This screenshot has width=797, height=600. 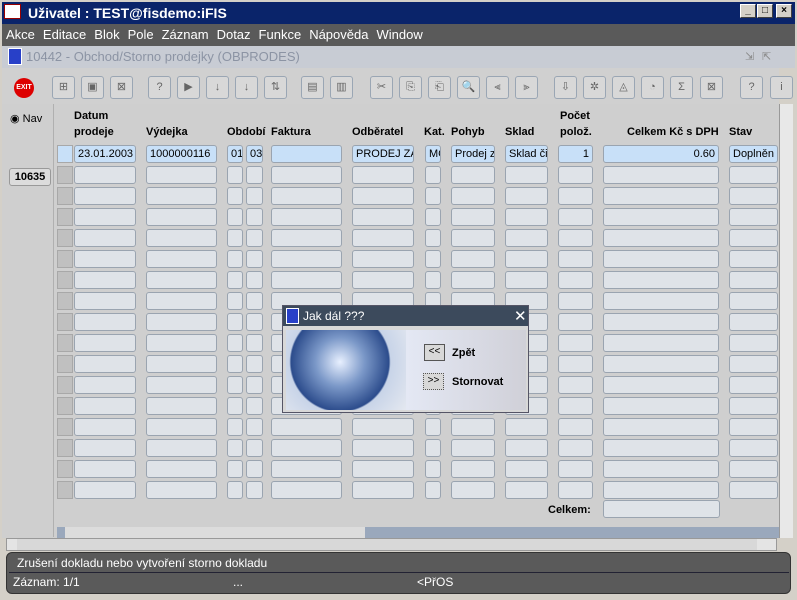 What do you see at coordinates (661, 154) in the screenshot?
I see `field-celkem: 0.60` at bounding box center [661, 154].